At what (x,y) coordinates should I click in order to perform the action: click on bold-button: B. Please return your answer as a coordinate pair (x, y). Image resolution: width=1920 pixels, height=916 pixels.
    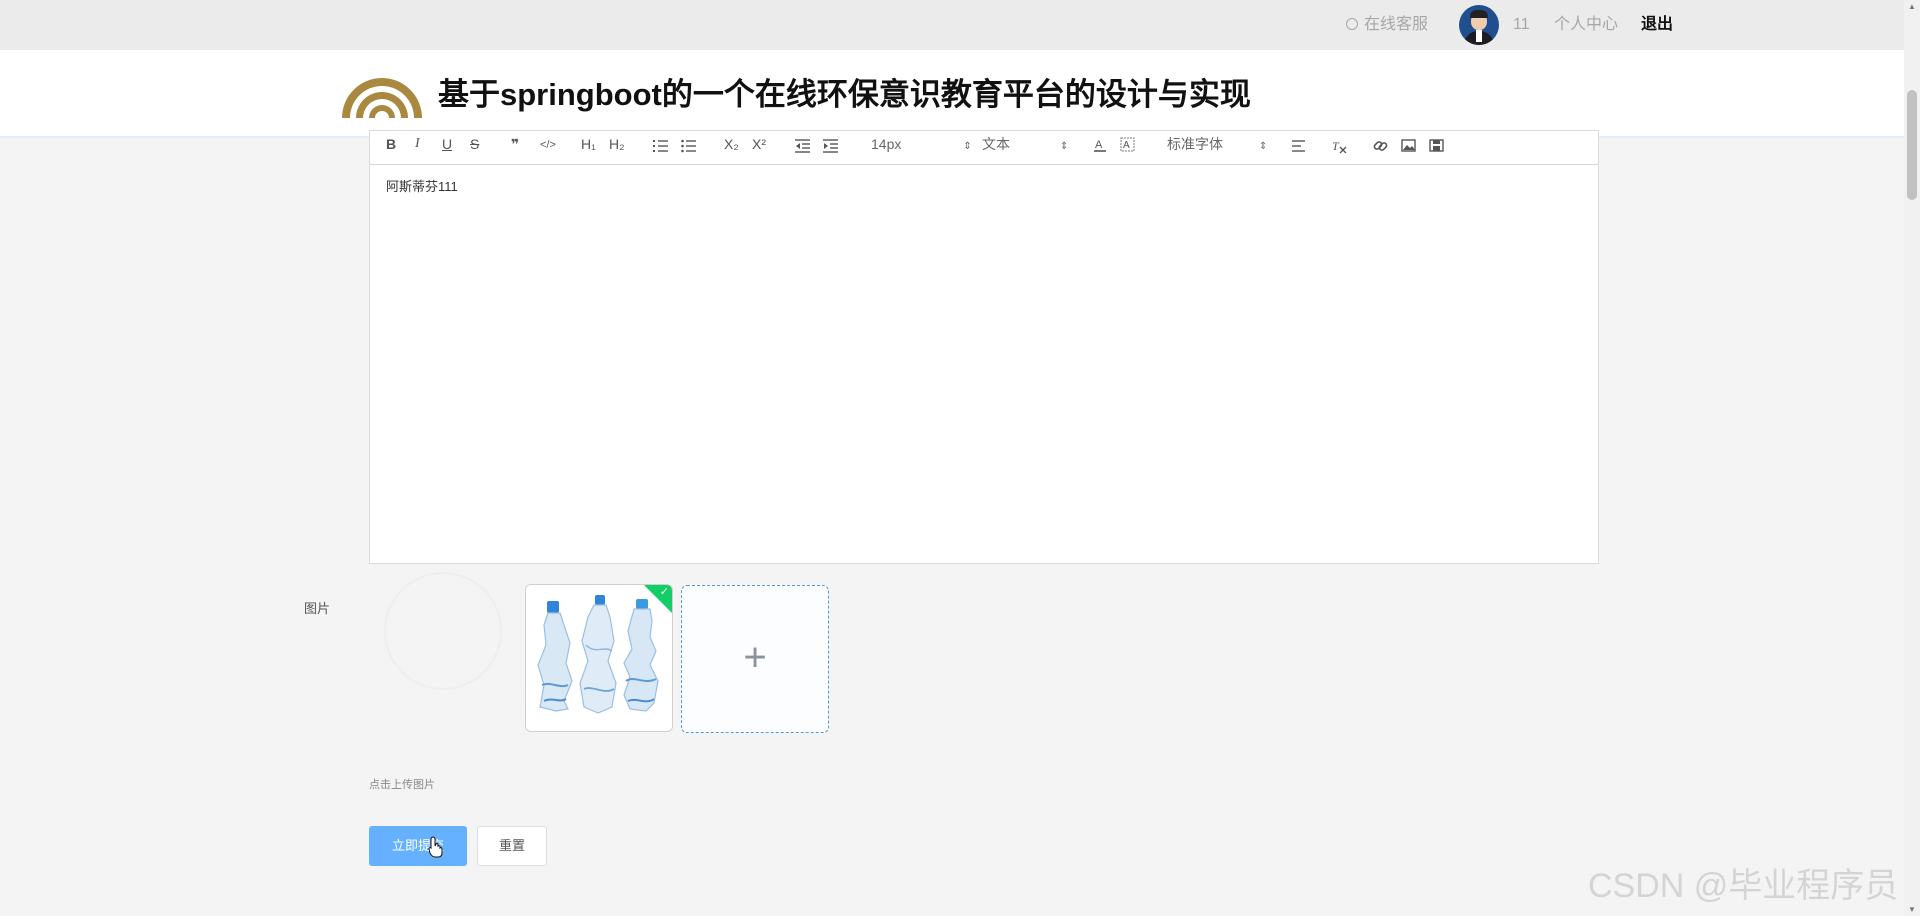
    Looking at the image, I should click on (391, 144).